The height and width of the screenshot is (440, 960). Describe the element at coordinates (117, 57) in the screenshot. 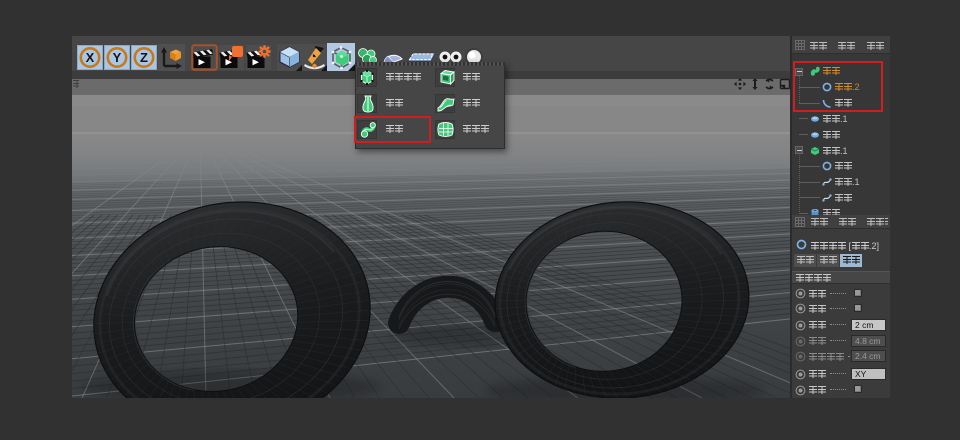

I see `svg-text: Y` at that location.